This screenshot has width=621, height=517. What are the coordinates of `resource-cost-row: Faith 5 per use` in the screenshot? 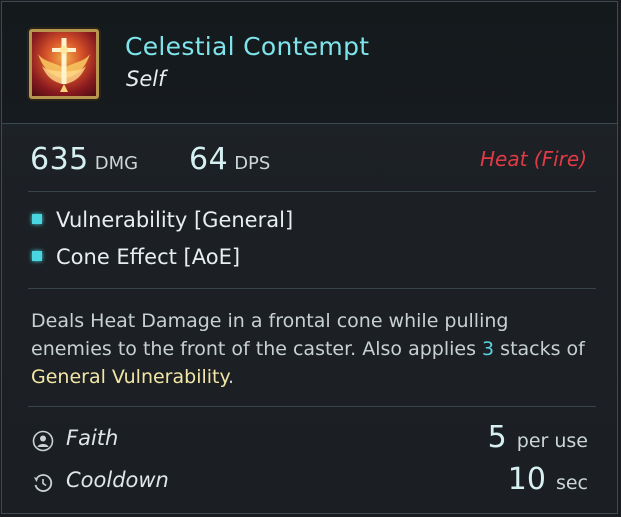 It's located at (312, 440).